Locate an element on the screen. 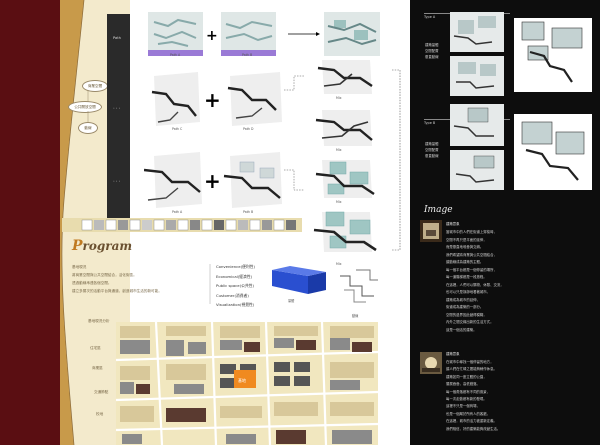  type-b-note-1: 空間配置 is located at coordinates (432, 150).